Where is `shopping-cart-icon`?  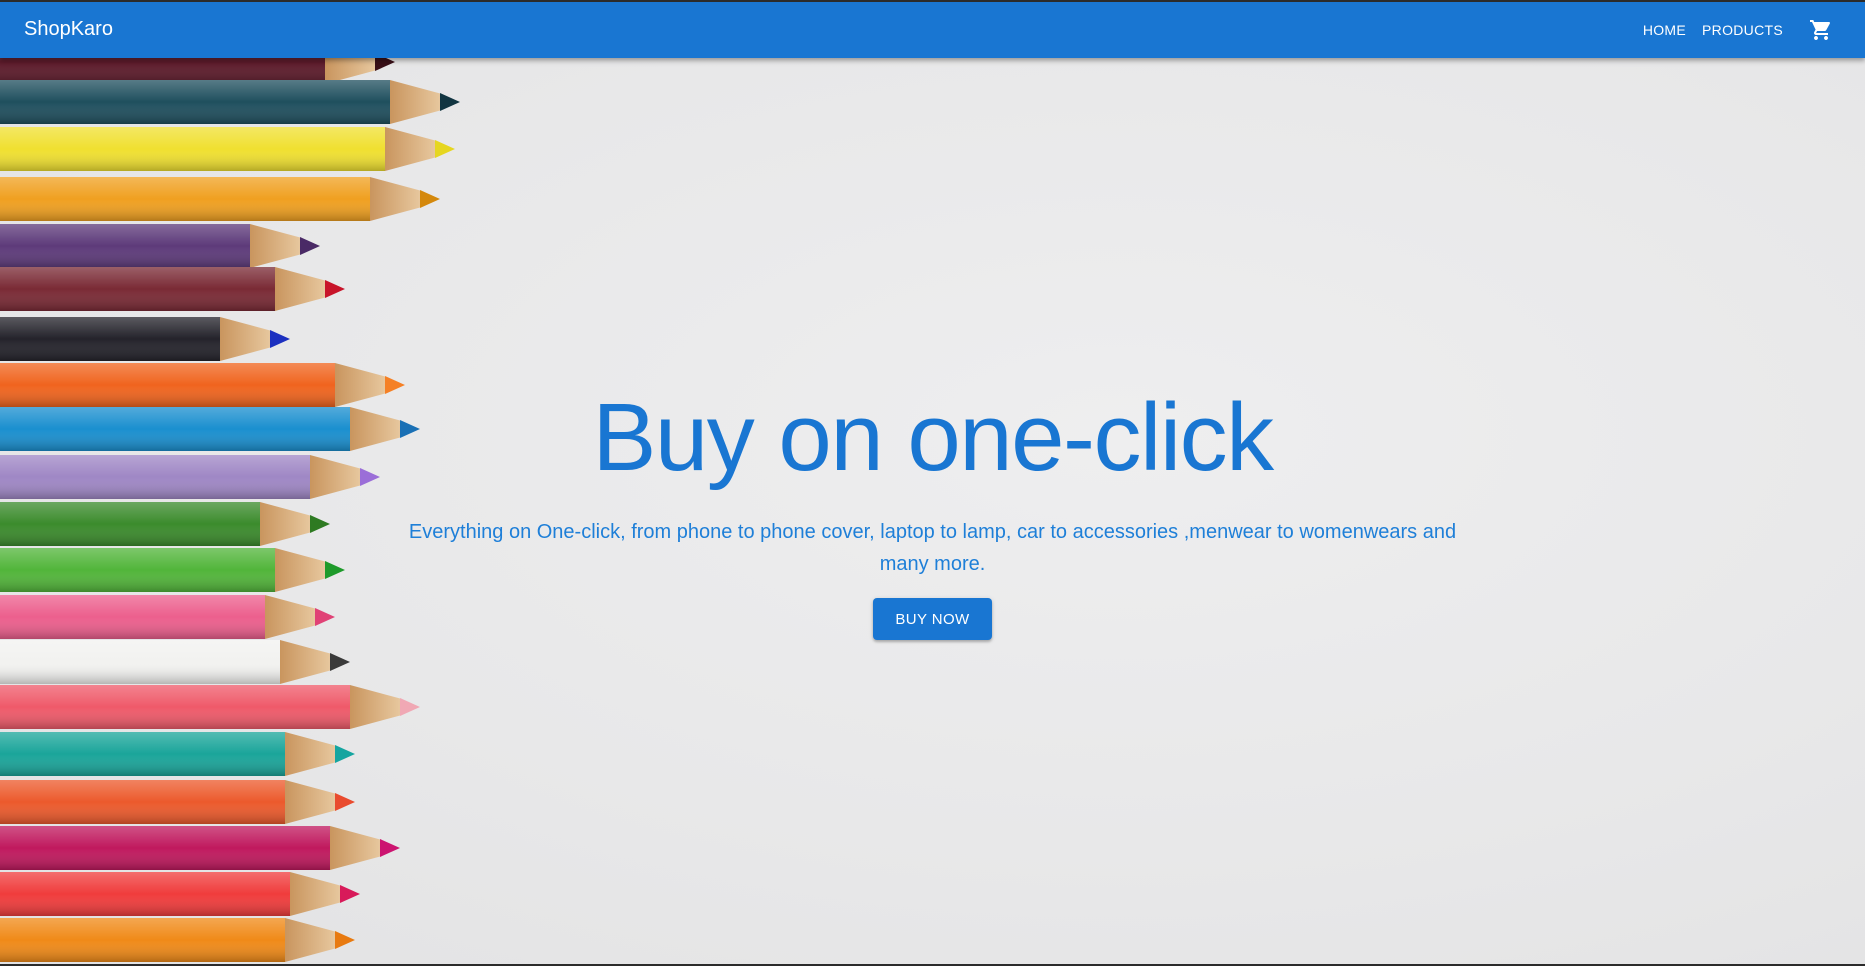 shopping-cart-icon is located at coordinates (1820, 30).